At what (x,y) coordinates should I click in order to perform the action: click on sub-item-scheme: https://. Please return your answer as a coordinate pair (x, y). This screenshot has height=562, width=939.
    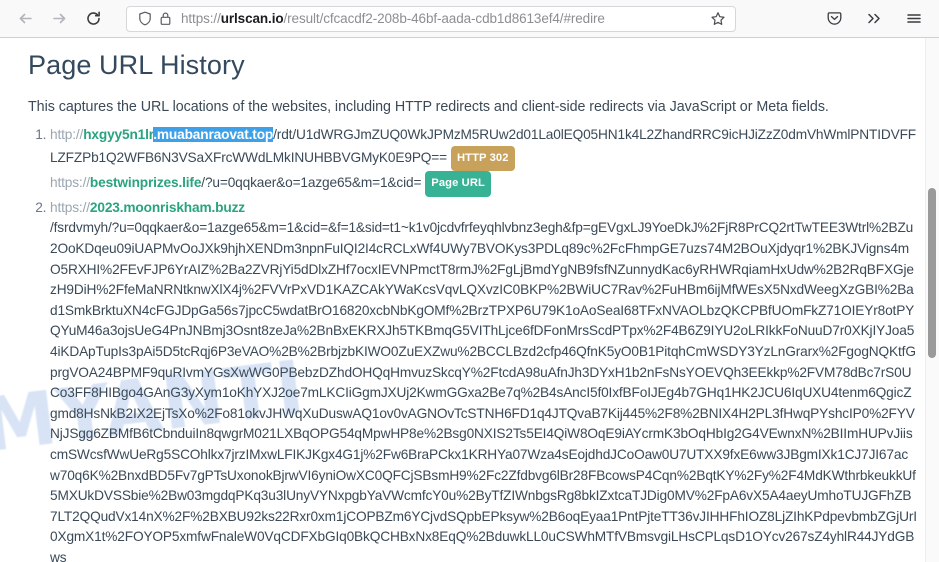
    Looking at the image, I should click on (70, 183).